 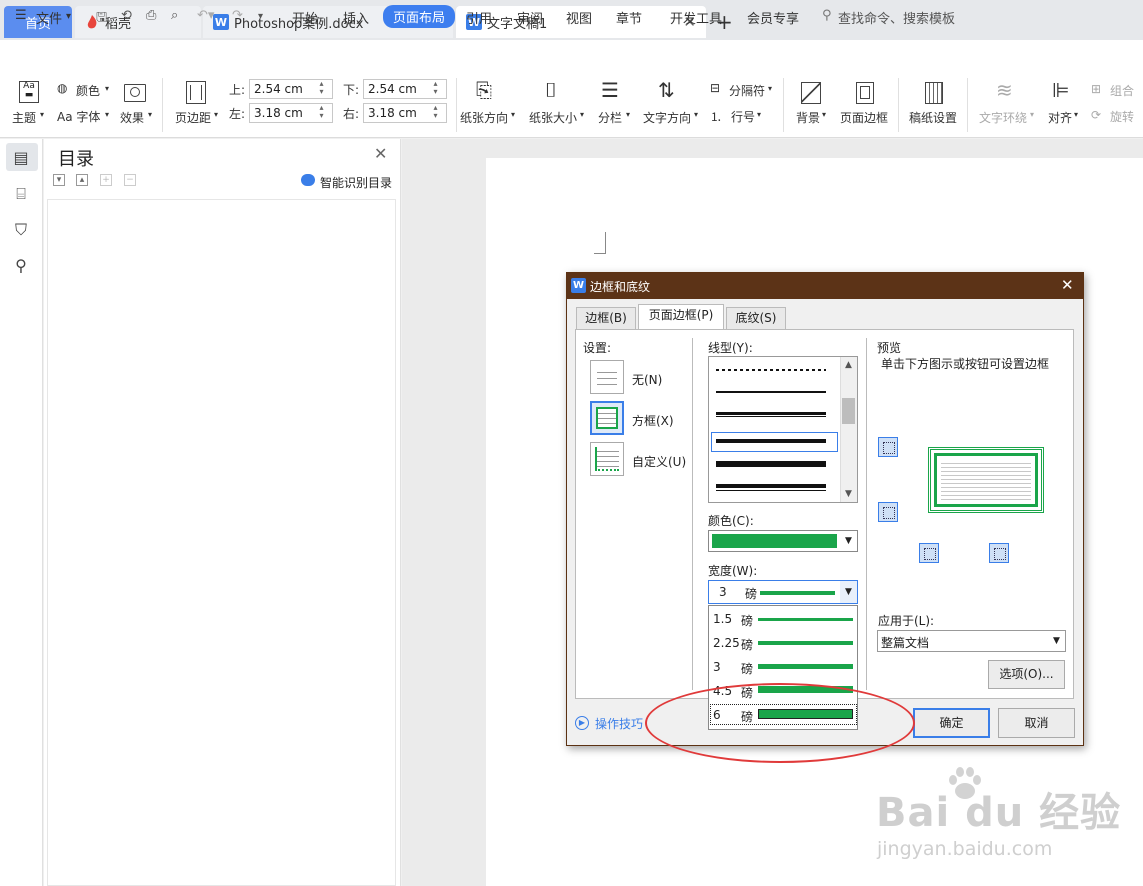 What do you see at coordinates (999, 553) in the screenshot?
I see `border-right-button` at bounding box center [999, 553].